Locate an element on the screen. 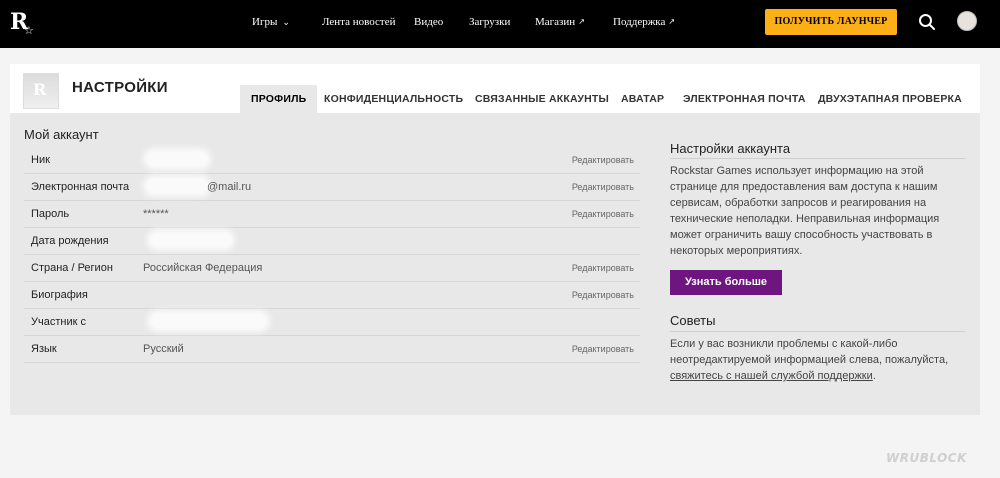 This screenshot has width=1000, height=478. tips-text-end: . is located at coordinates (874, 376).